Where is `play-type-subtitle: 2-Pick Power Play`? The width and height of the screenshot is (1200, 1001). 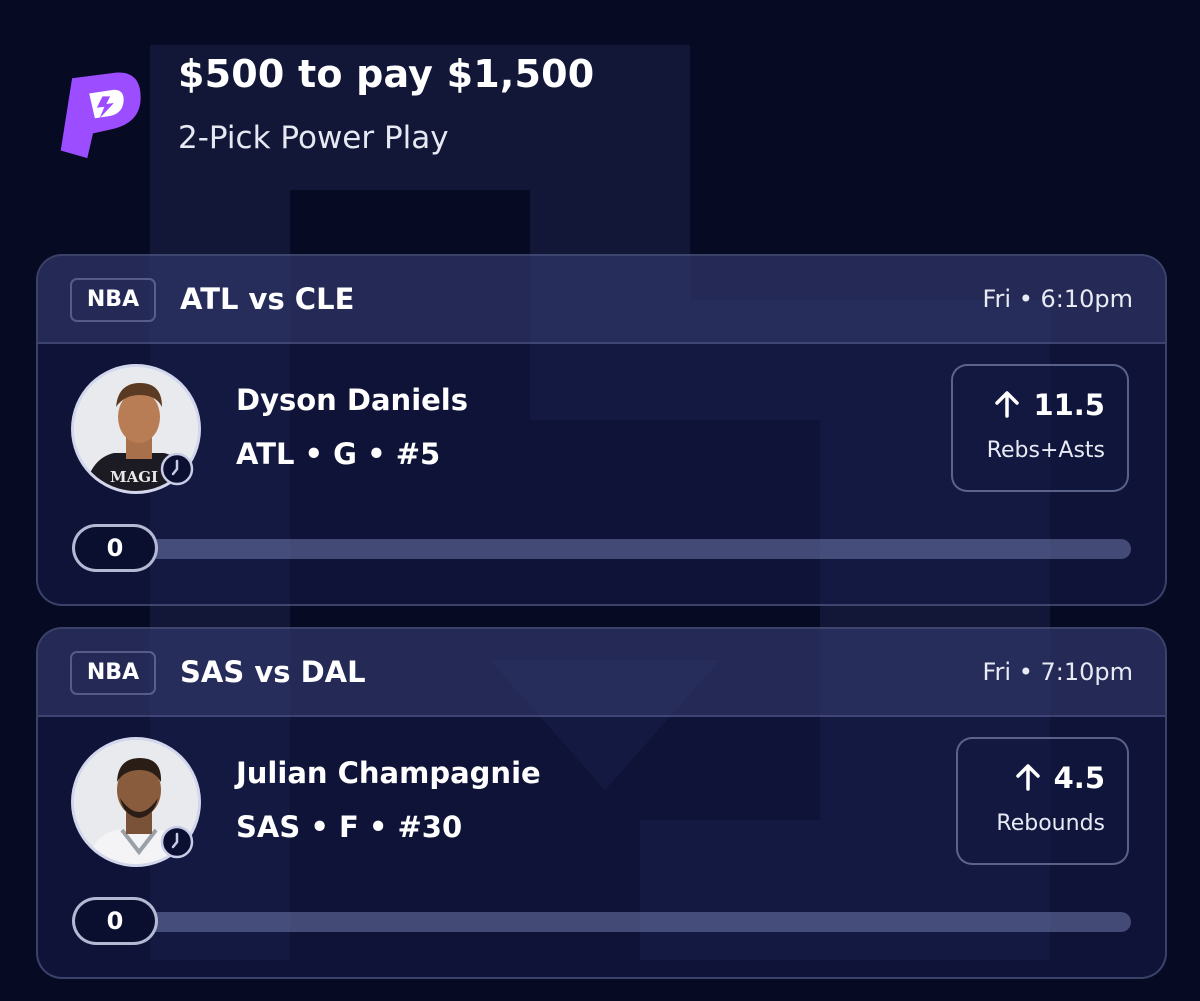
play-type-subtitle: 2-Pick Power Play is located at coordinates (313, 138).